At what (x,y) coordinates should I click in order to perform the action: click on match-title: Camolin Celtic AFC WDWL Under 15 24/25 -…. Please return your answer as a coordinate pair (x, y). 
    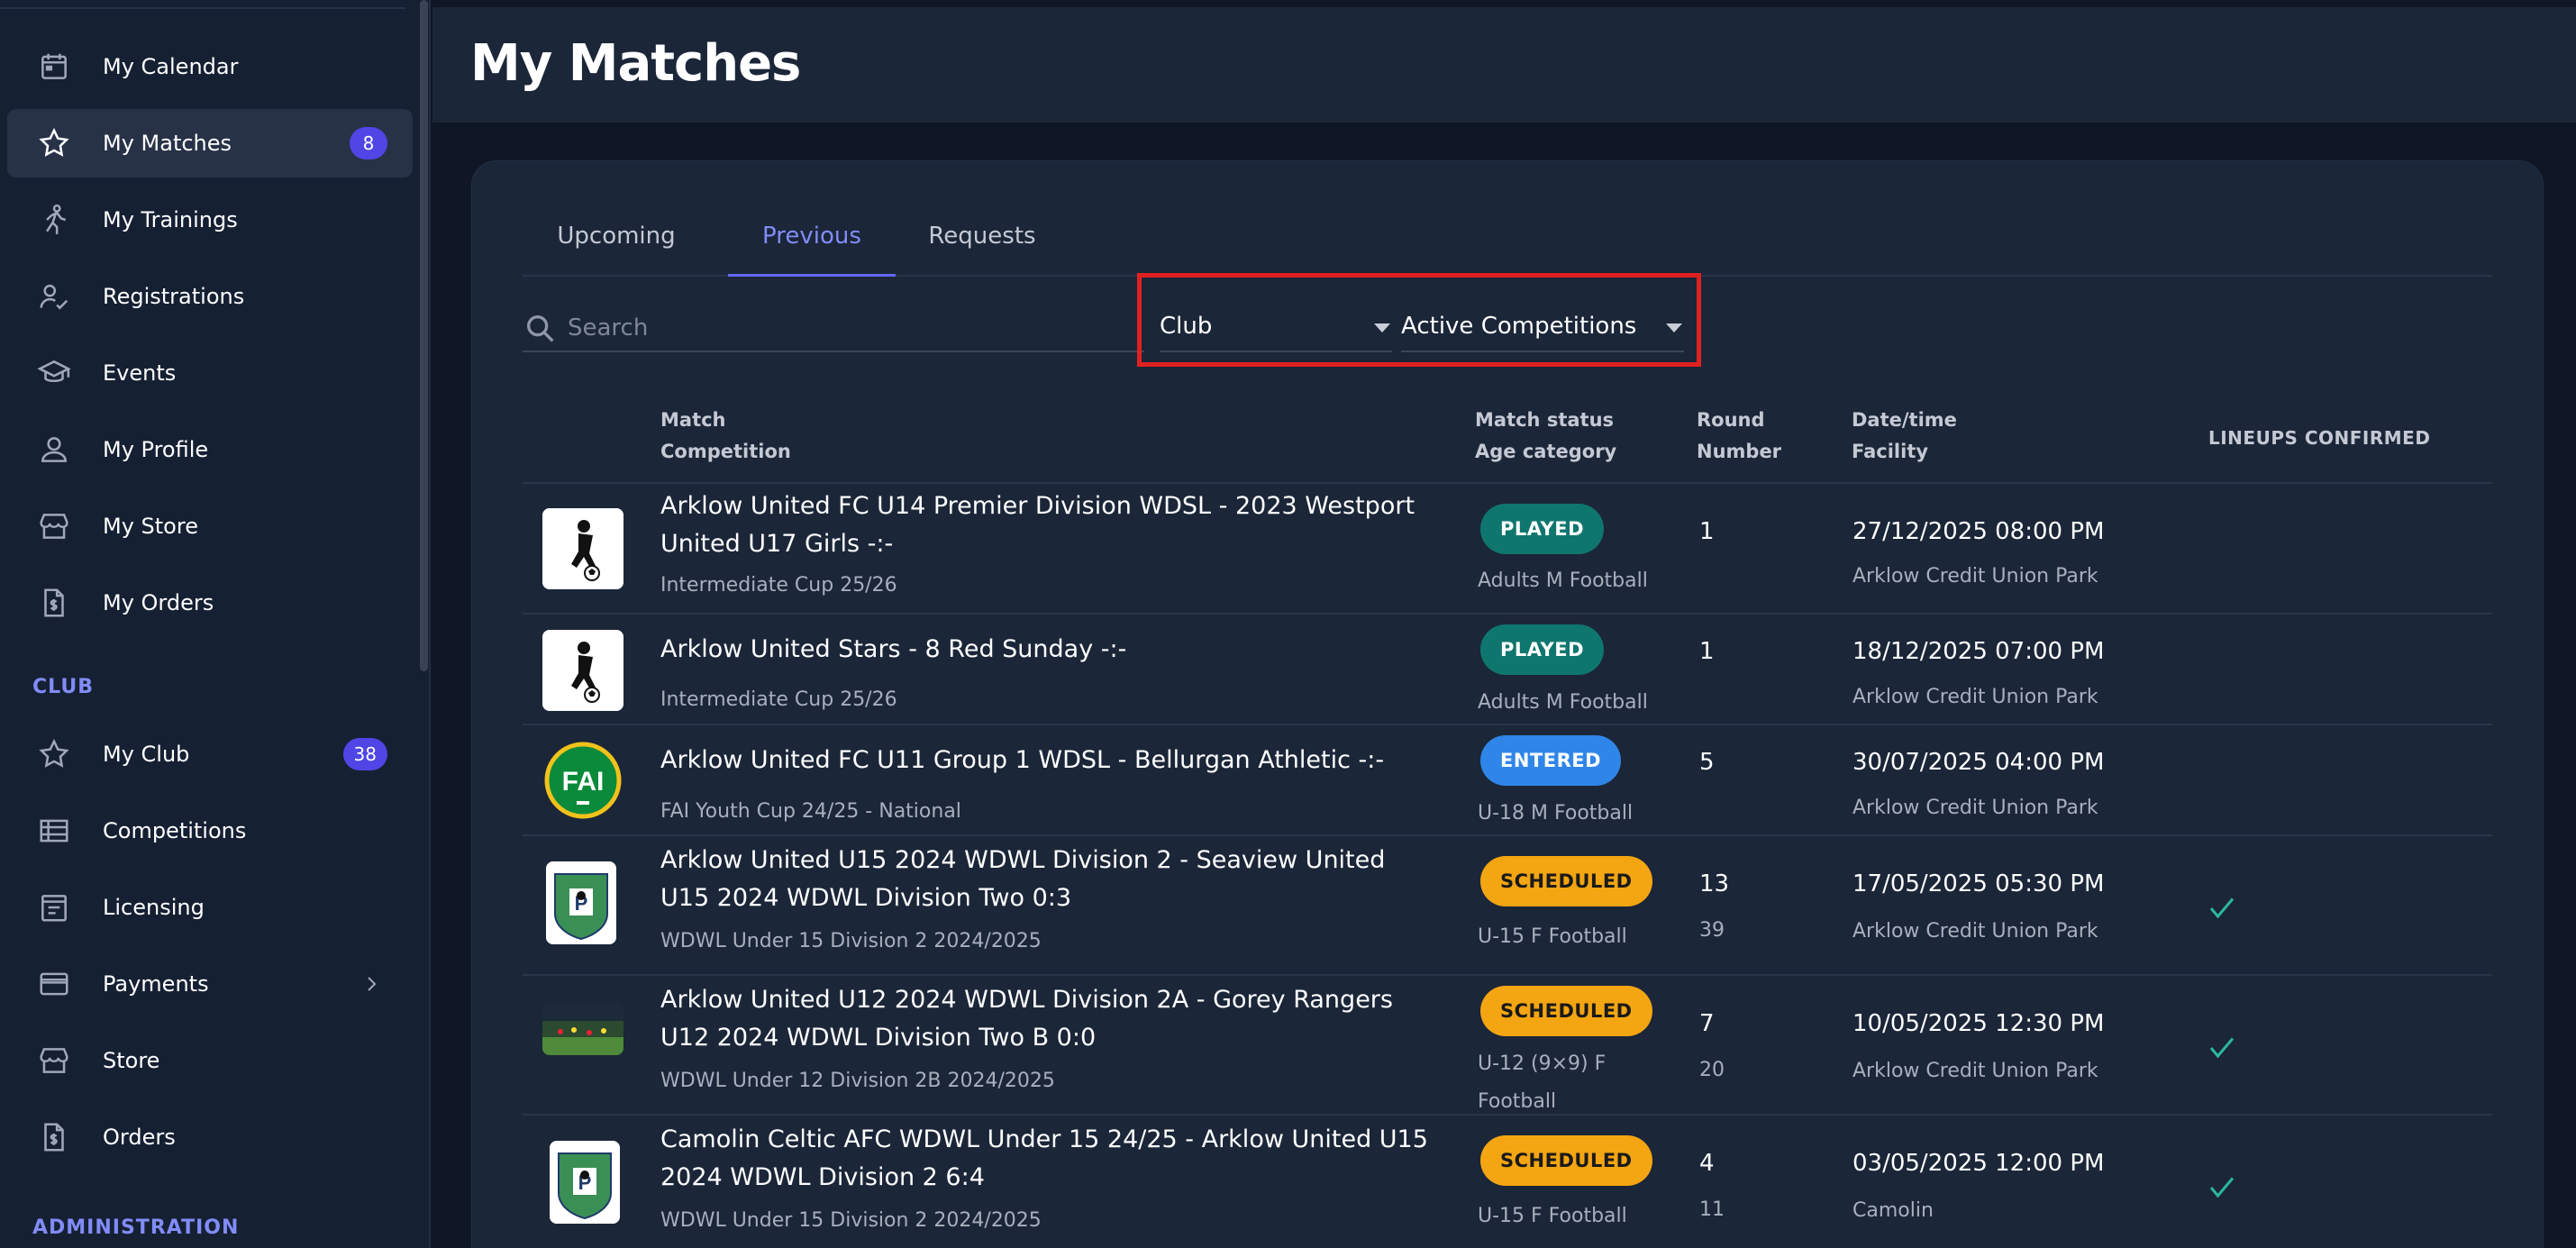
    Looking at the image, I should click on (1047, 1159).